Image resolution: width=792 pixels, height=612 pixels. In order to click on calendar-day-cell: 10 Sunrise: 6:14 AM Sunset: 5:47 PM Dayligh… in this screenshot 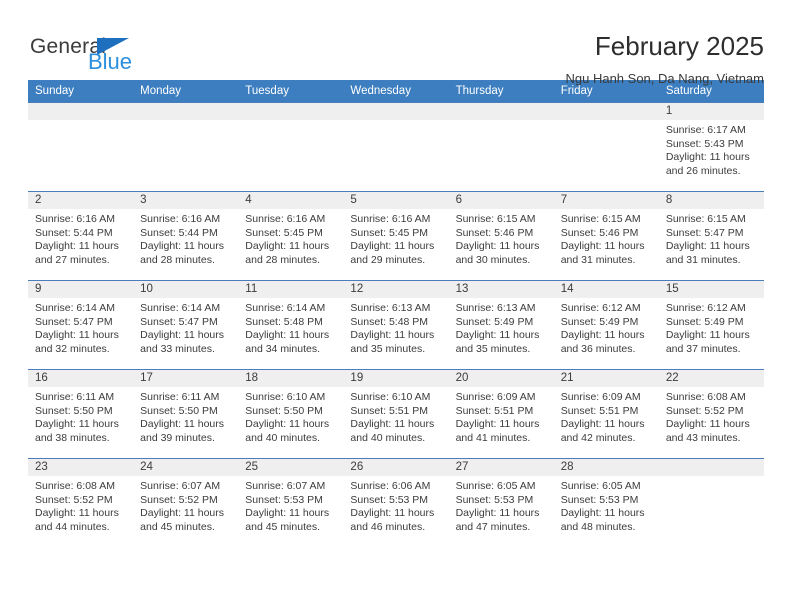, I will do `click(186, 325)`.